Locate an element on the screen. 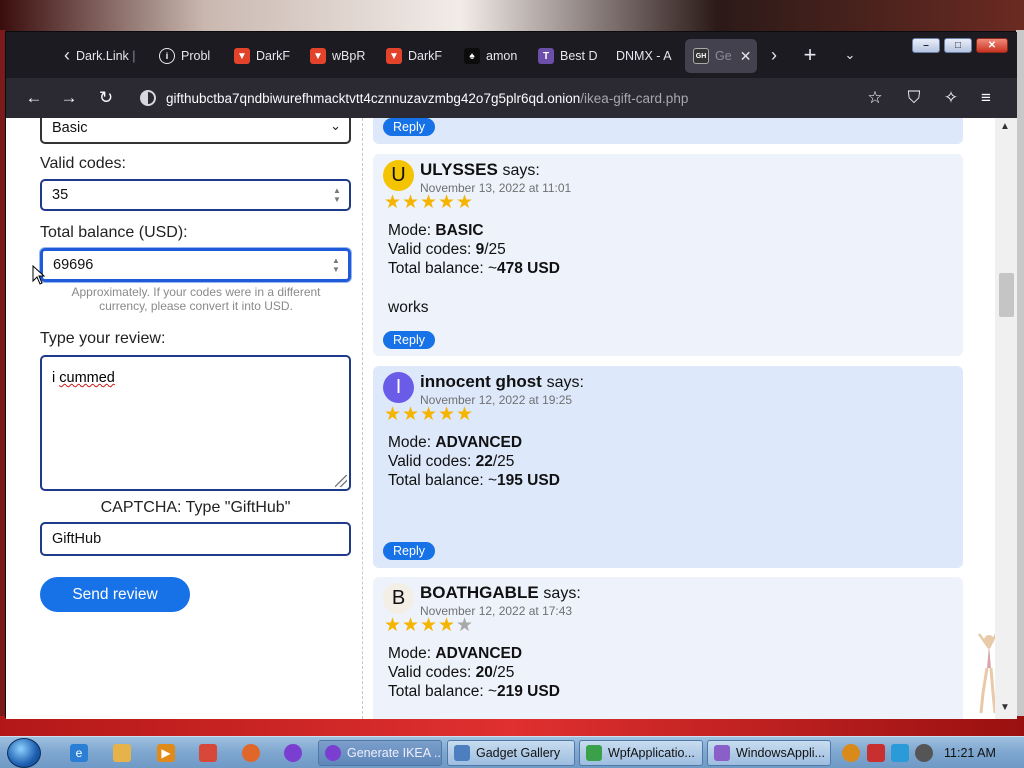  bookmark-star-icon: ☆ is located at coordinates (875, 98).